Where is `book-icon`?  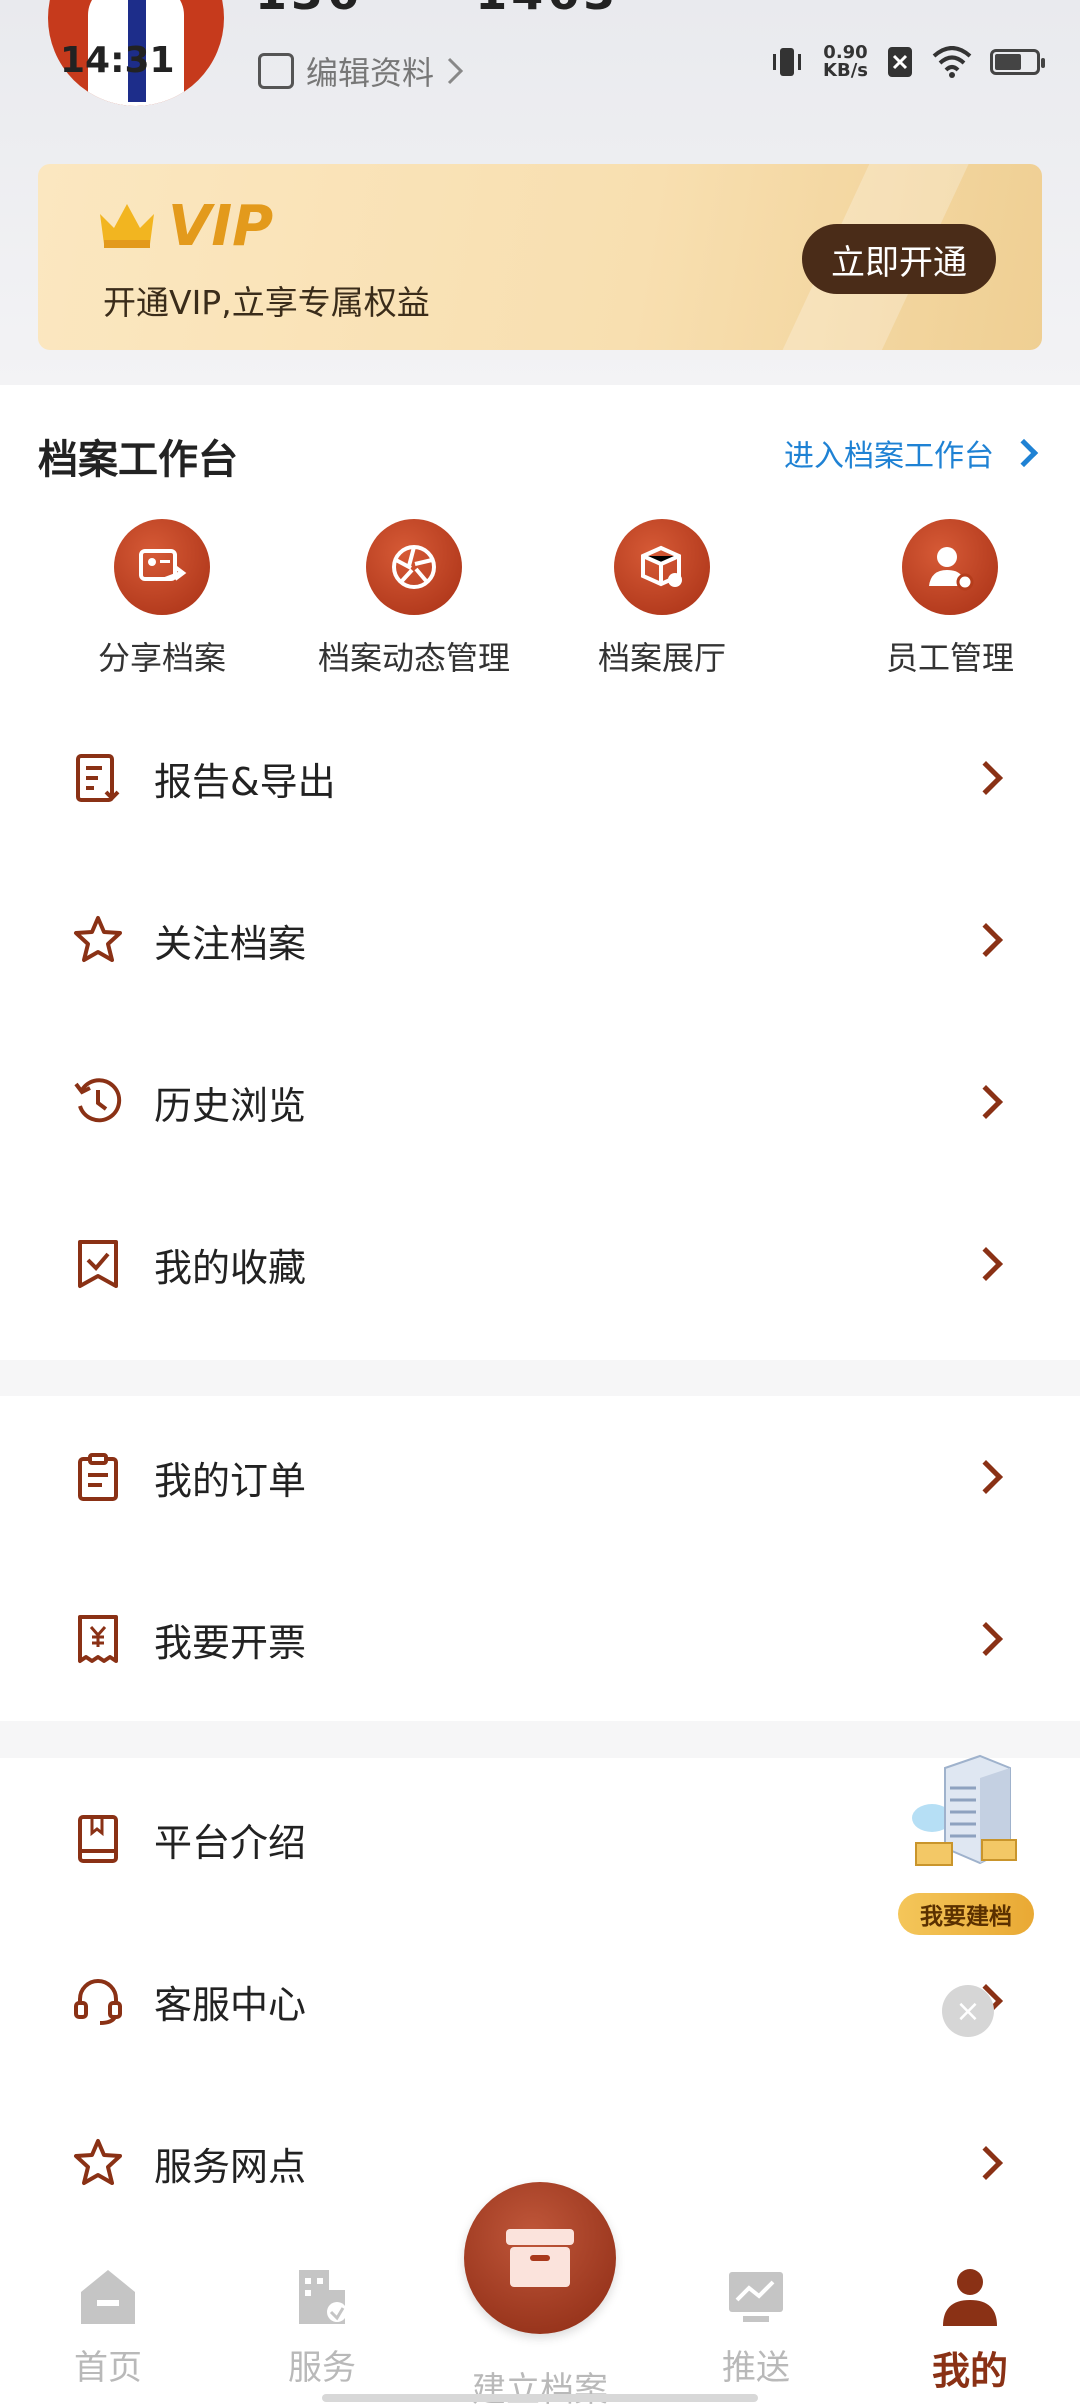 book-icon is located at coordinates (98, 1839).